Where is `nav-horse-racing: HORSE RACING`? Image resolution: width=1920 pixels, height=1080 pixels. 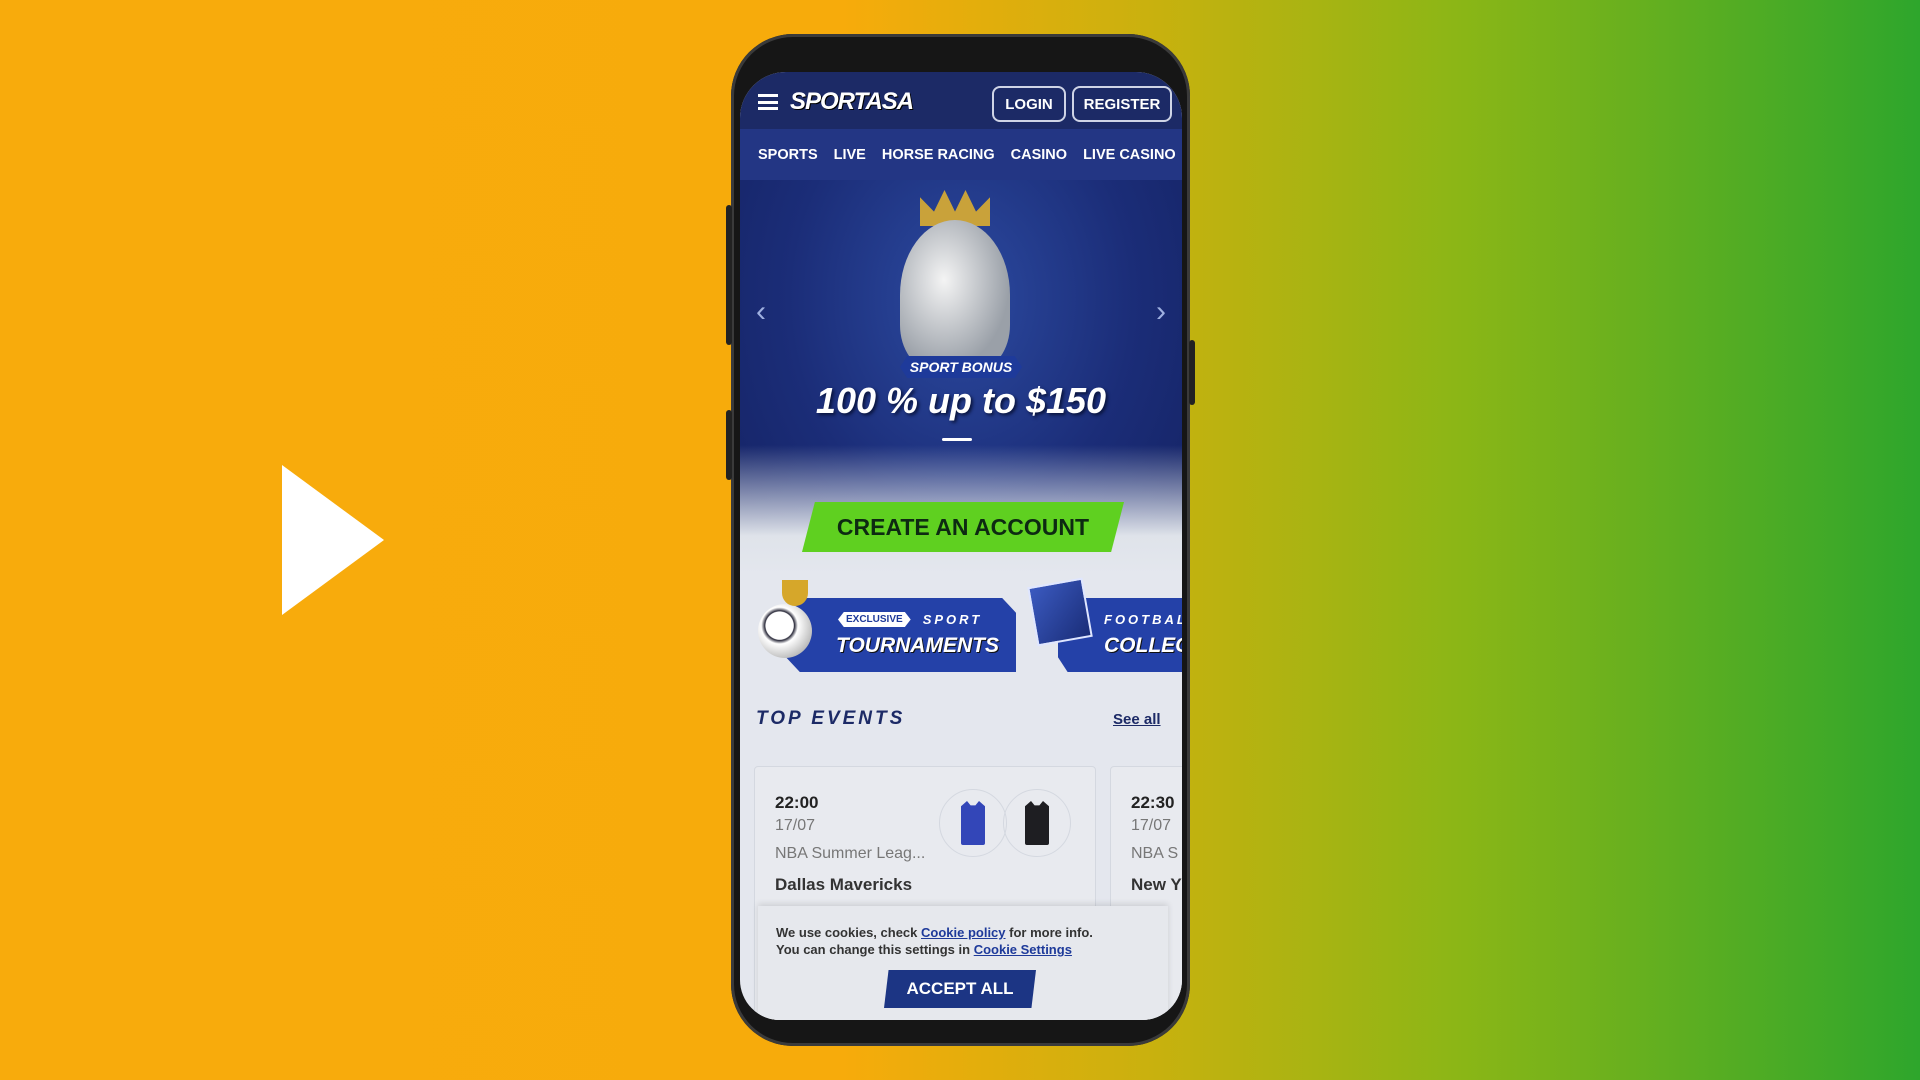 nav-horse-racing: HORSE RACING is located at coordinates (938, 155).